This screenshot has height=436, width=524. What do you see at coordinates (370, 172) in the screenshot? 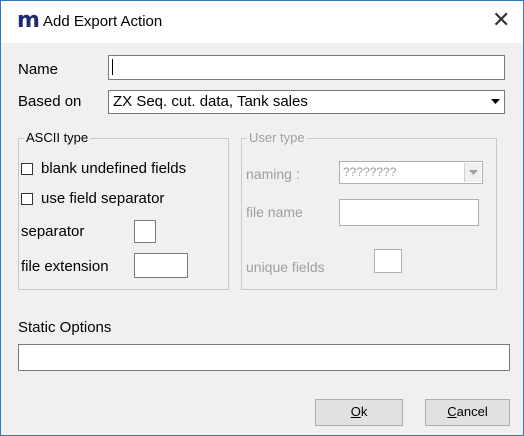
I see `naming-value: ????????` at bounding box center [370, 172].